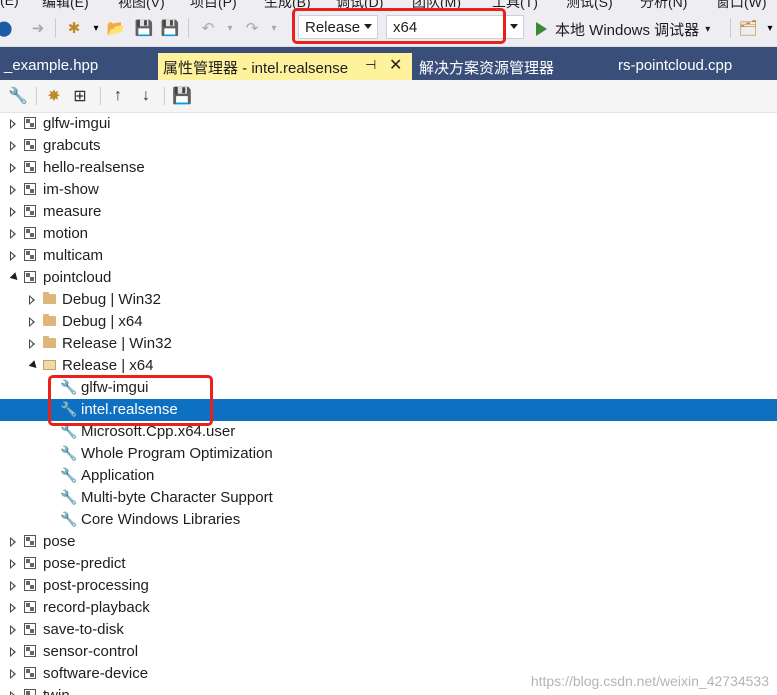 This screenshot has height=695, width=777. Describe the element at coordinates (287, 5) in the screenshot. I see `menu-build: 生成(B)` at that location.